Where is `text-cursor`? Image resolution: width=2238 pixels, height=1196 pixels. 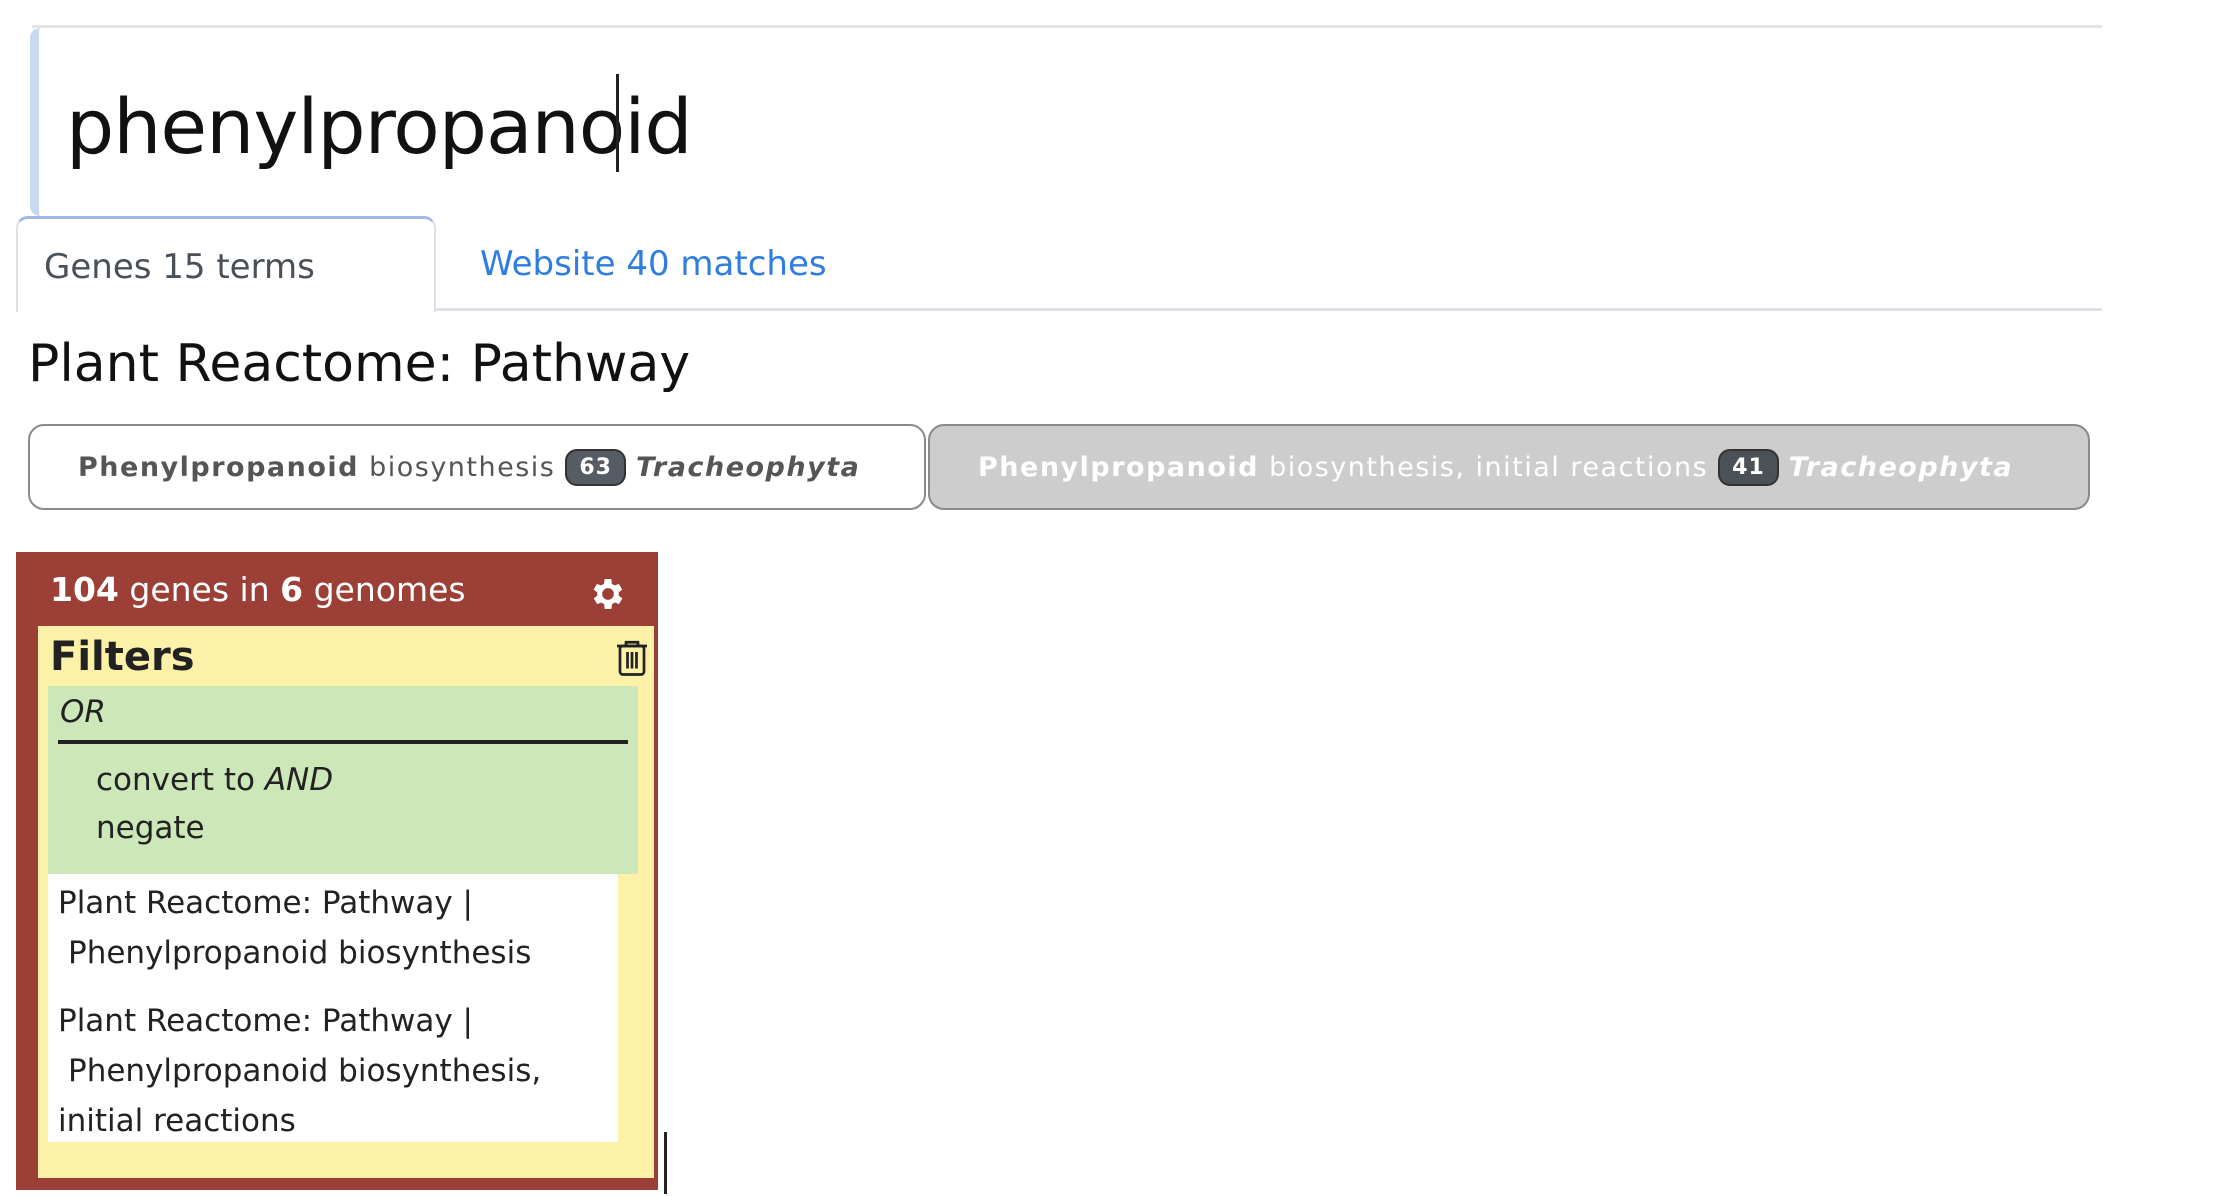 text-cursor is located at coordinates (665, 1163).